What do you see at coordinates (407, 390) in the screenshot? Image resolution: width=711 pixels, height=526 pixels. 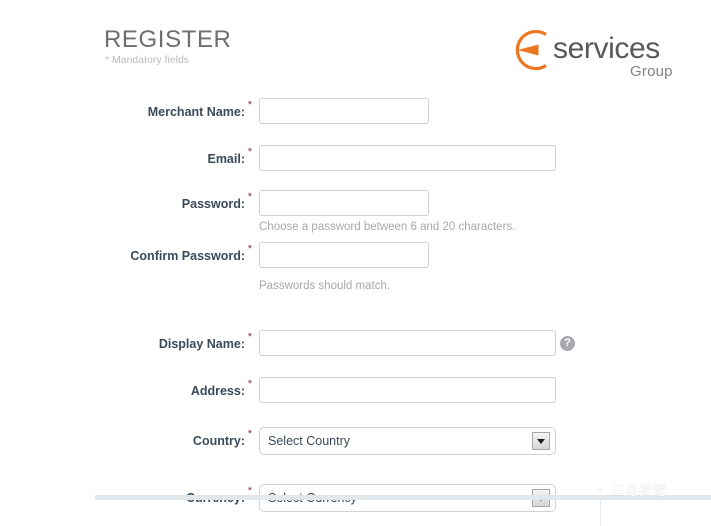 I see `address-input` at bounding box center [407, 390].